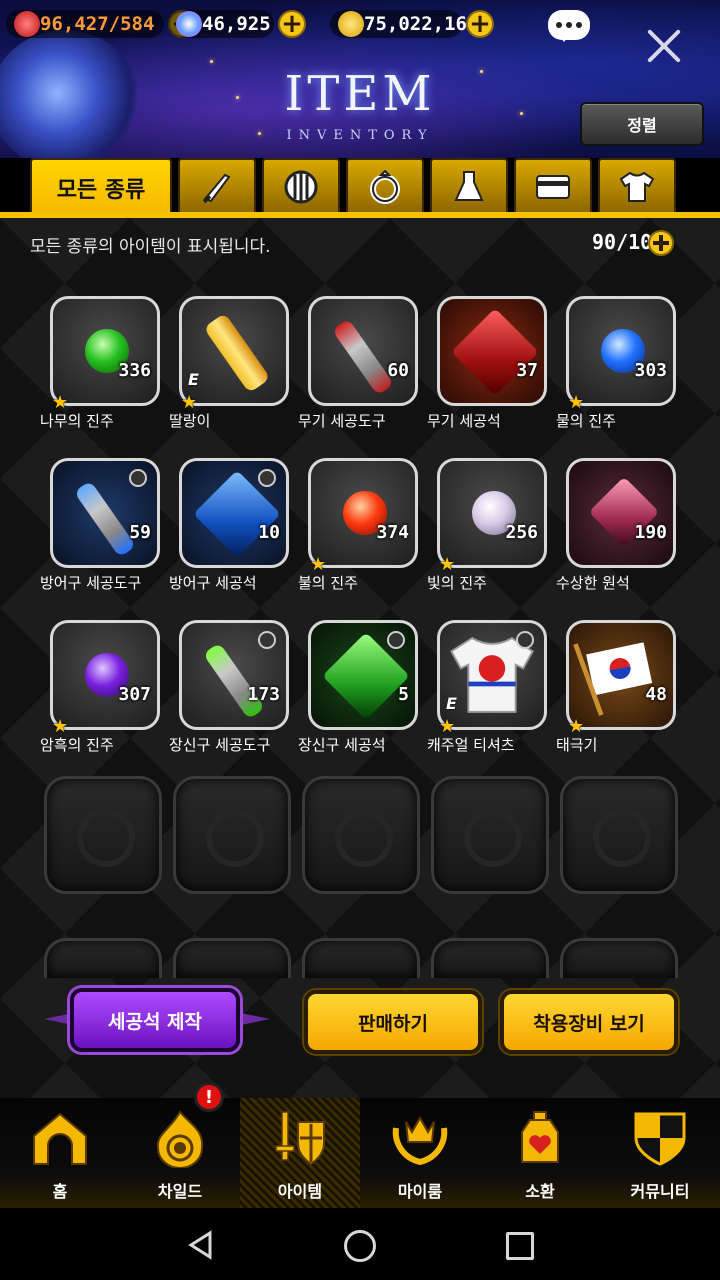 This screenshot has width=720, height=1280. What do you see at coordinates (134, 370) in the screenshot?
I see `item-quantity: 336` at bounding box center [134, 370].